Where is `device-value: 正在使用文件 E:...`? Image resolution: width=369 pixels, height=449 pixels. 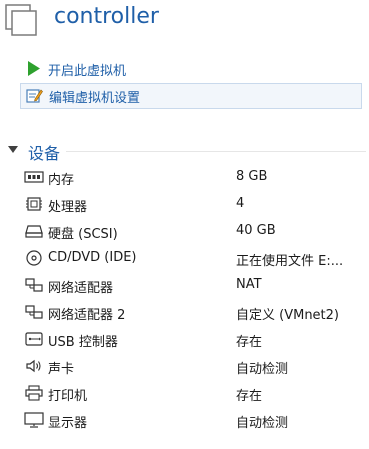
device-value: 正在使用文件 E:... is located at coordinates (290, 261).